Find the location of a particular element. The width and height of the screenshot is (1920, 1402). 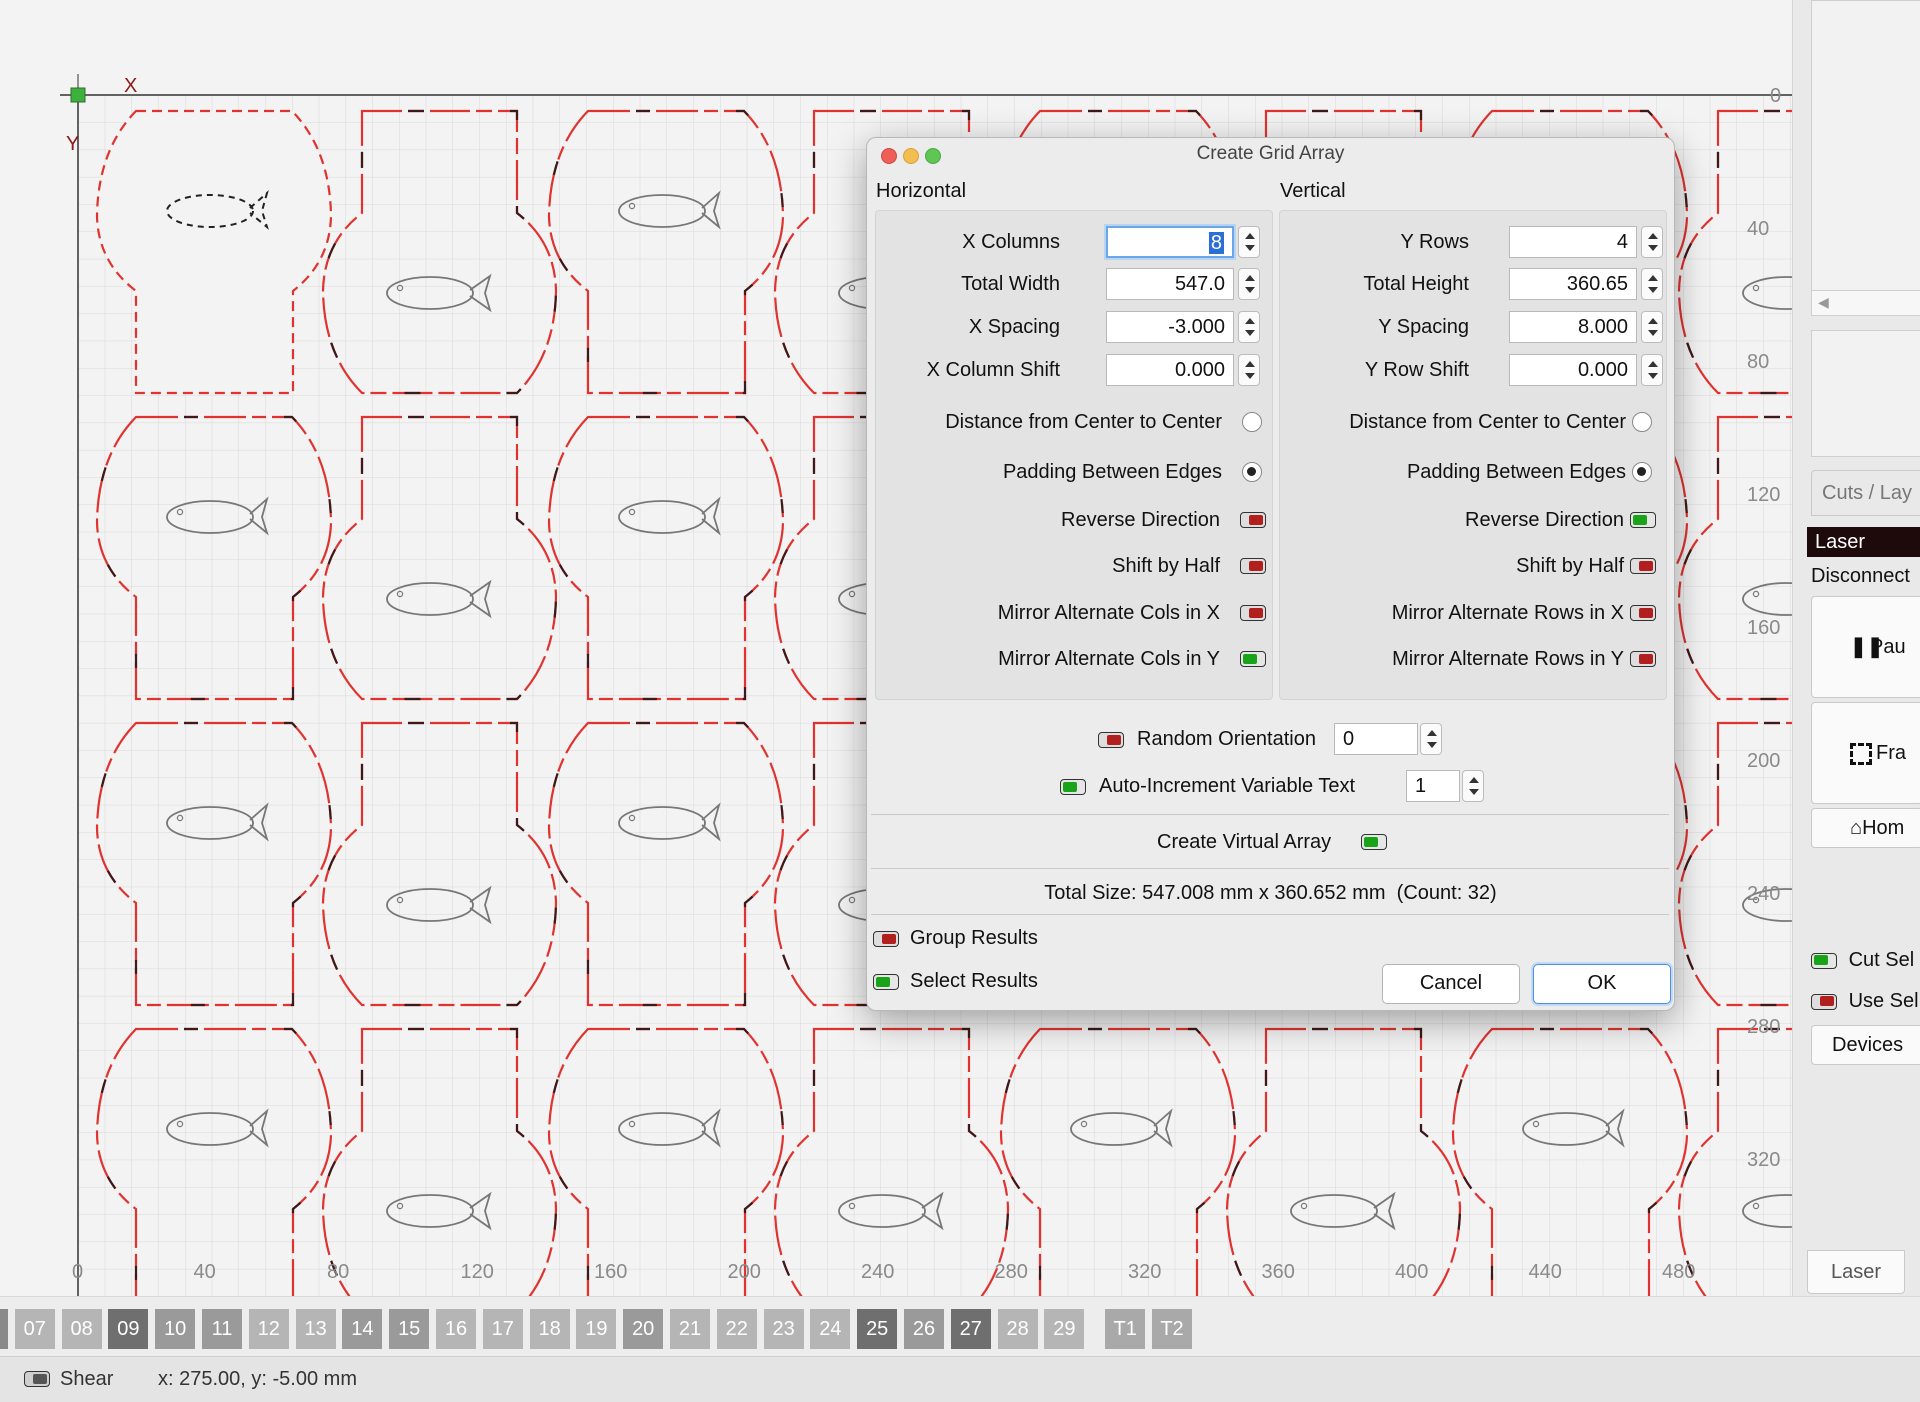

layer-tile-20: 20 is located at coordinates (643, 1329).